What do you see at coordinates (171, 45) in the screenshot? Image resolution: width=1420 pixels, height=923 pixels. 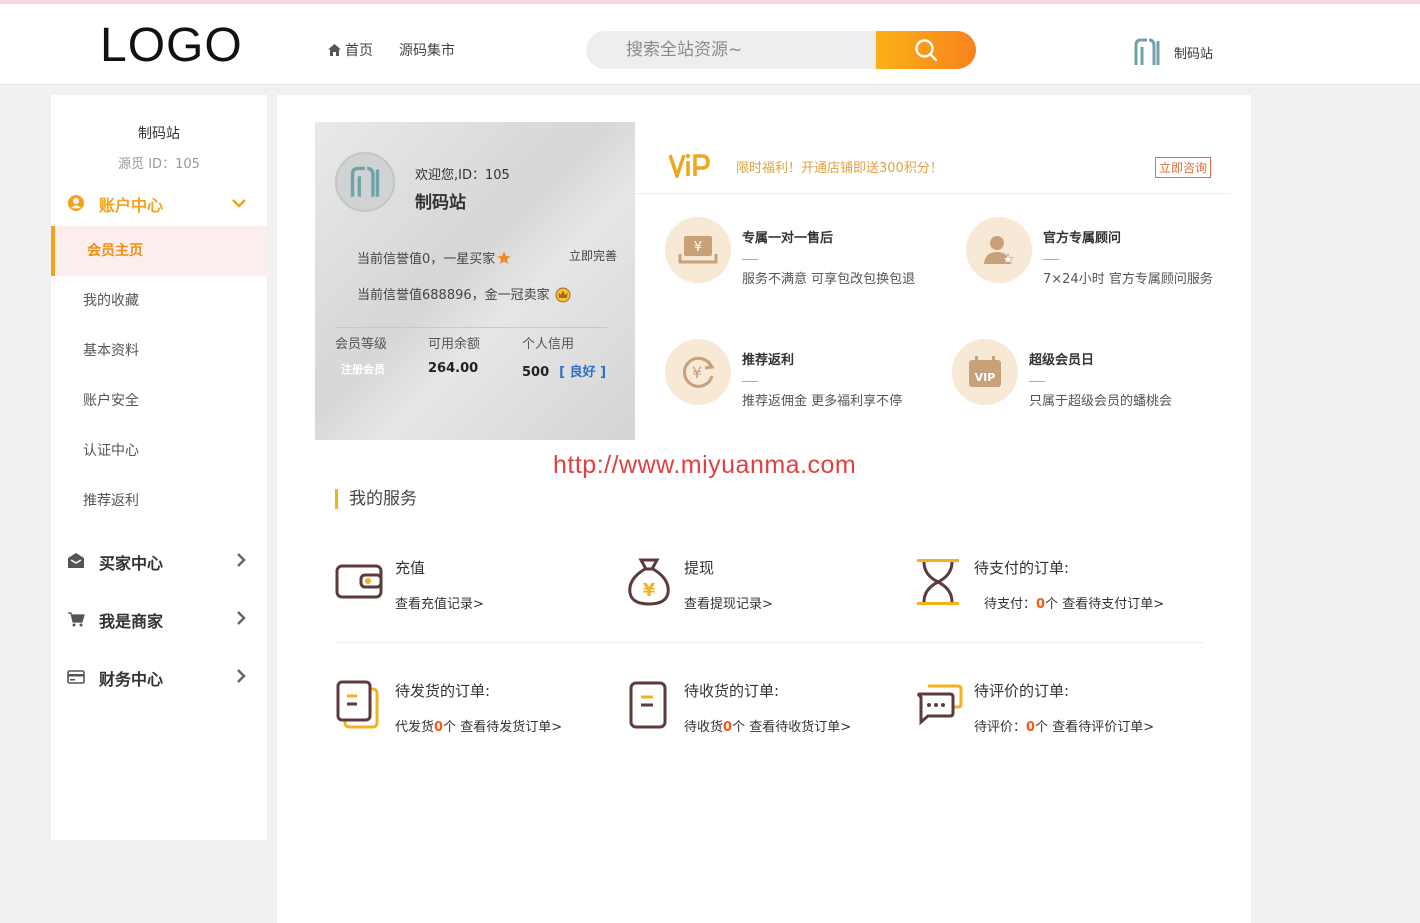 I see `site-logo: LOGO` at bounding box center [171, 45].